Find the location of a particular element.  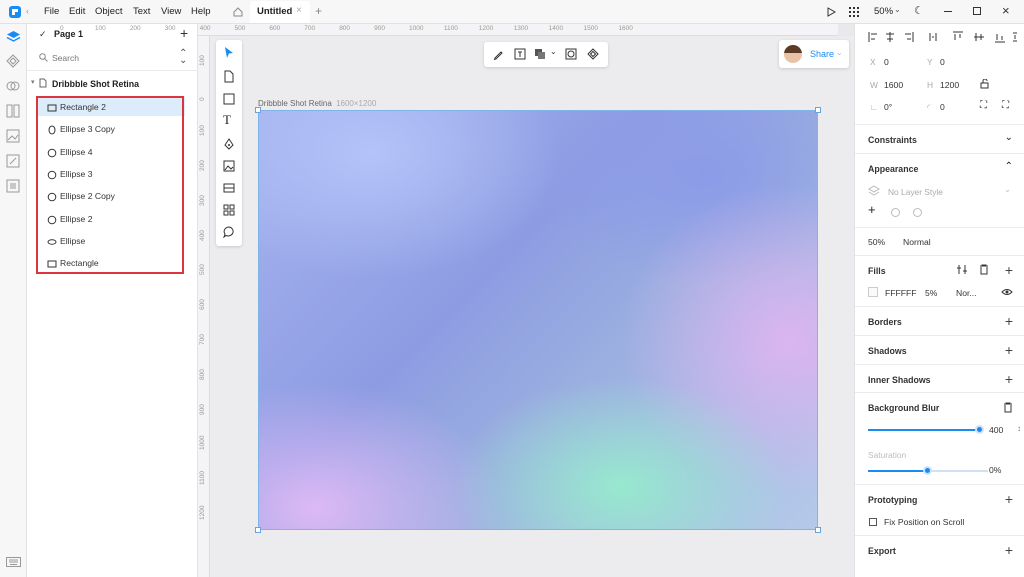

layer-item: Ellipse 4 is located at coordinates (112, 152).